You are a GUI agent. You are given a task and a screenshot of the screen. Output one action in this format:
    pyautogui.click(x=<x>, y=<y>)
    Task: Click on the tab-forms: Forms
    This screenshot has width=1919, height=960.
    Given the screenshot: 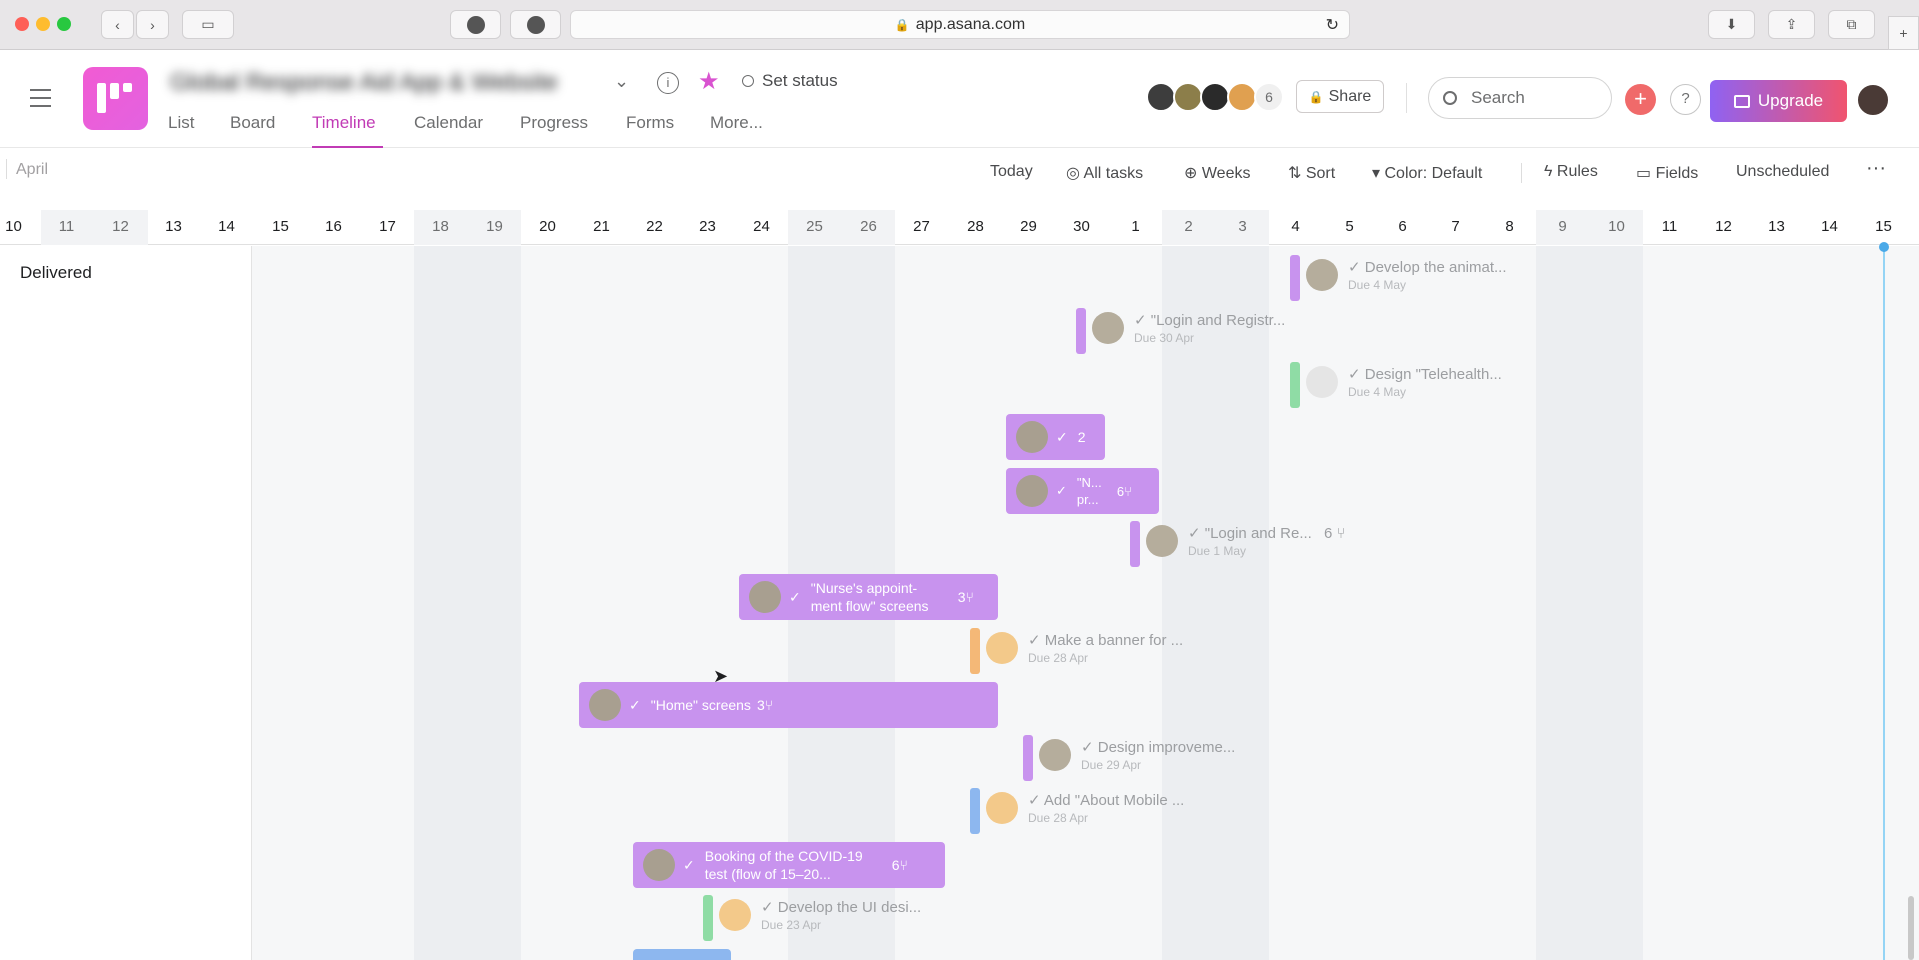 What is the action you would take?
    pyautogui.click(x=650, y=123)
    